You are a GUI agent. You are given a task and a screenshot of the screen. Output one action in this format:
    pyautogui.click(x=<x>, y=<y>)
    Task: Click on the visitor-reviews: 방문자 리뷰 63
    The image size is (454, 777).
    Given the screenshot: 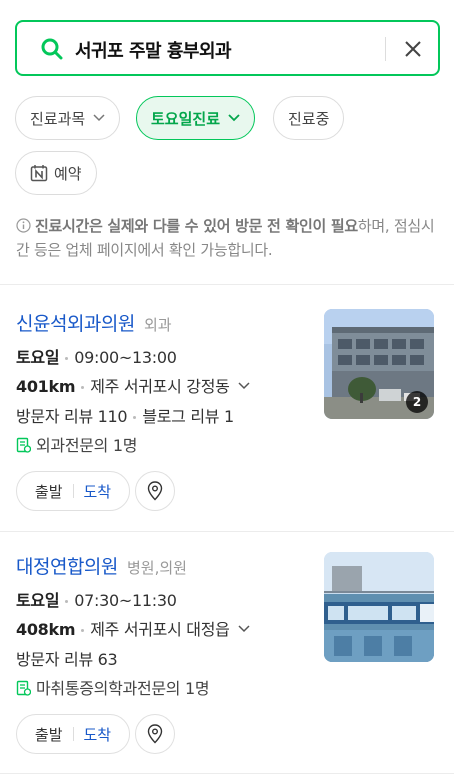 What is the action you would take?
    pyautogui.click(x=67, y=659)
    